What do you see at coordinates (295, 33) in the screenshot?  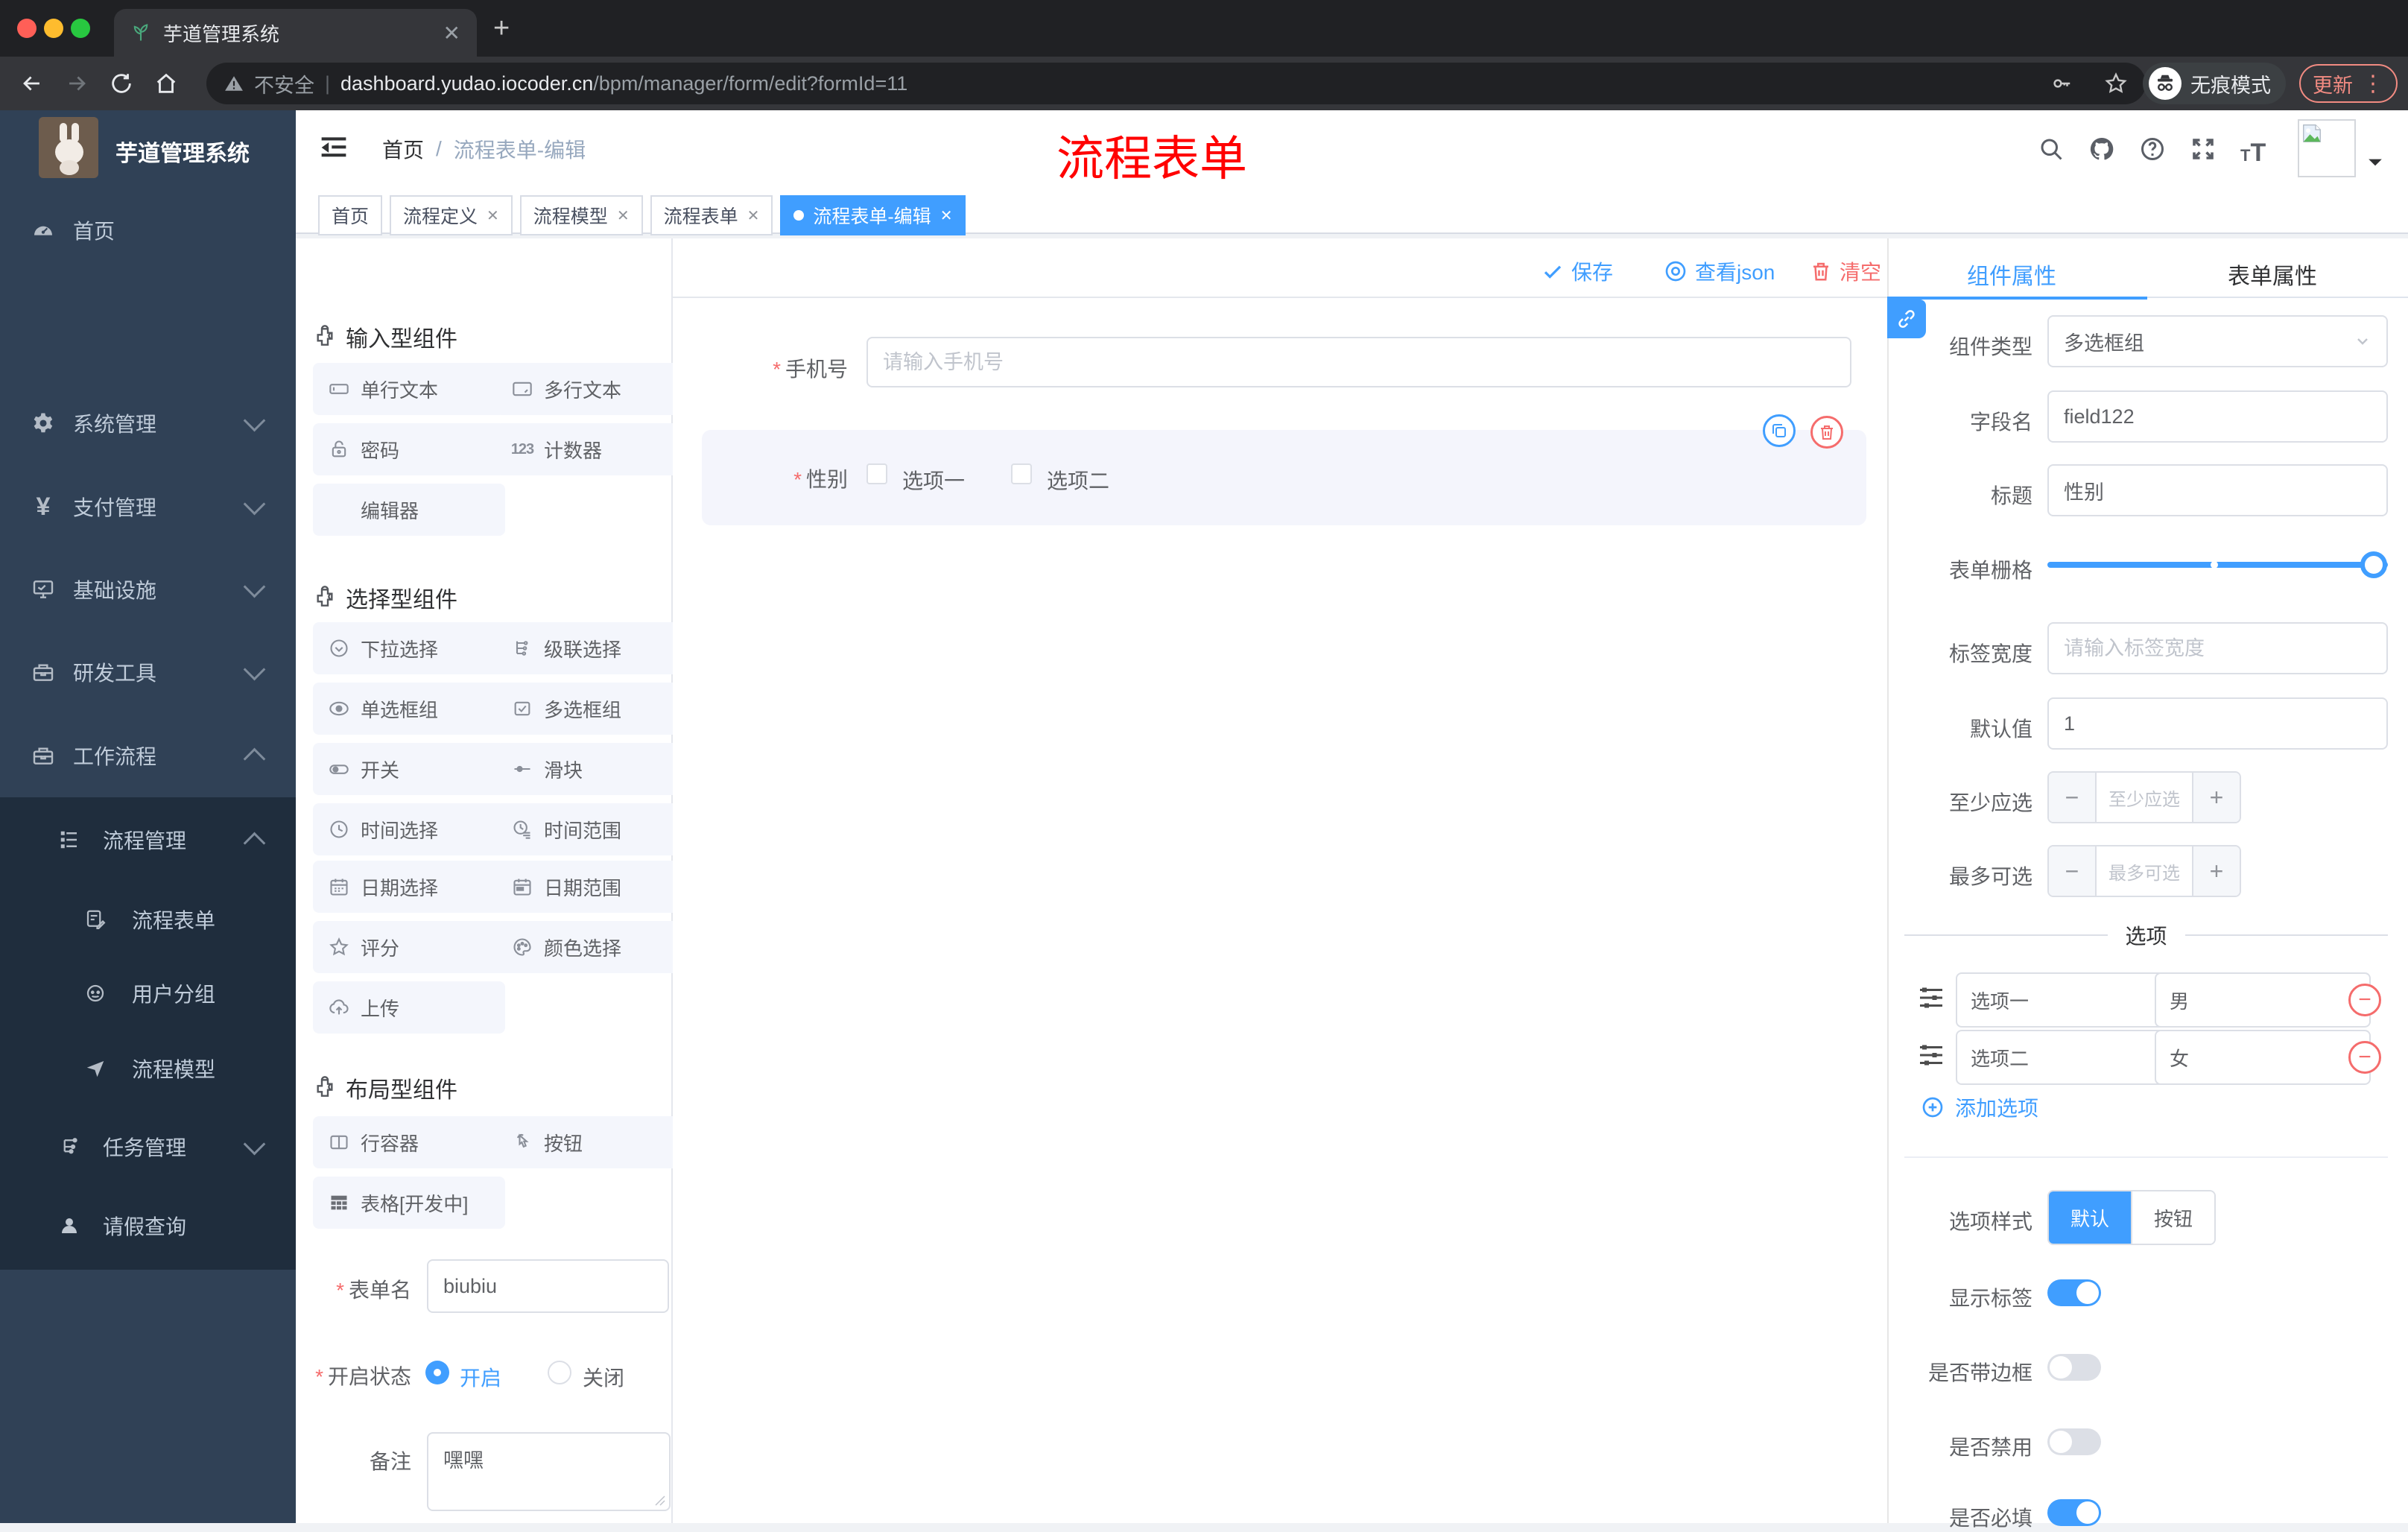 I see `browser-tab: 芋道管理系统 ✕` at bounding box center [295, 33].